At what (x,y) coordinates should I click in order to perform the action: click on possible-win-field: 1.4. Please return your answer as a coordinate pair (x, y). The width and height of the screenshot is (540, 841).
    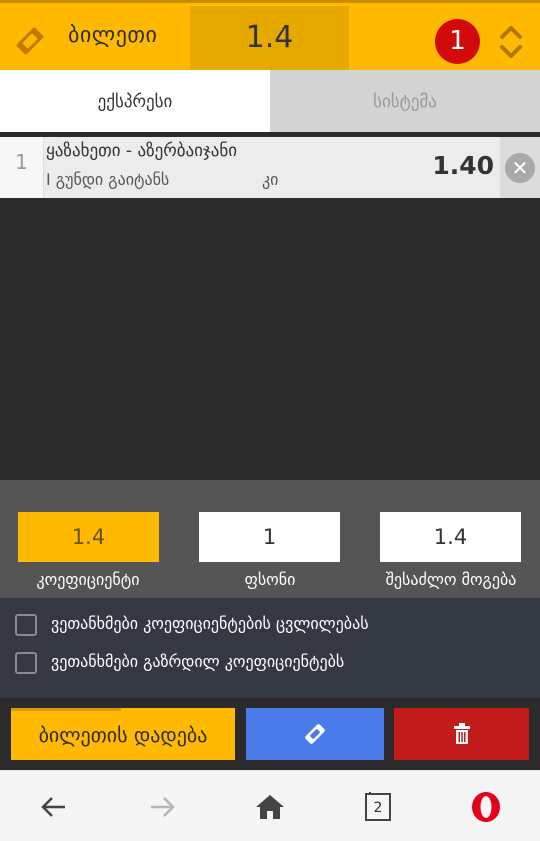
    Looking at the image, I should click on (450, 537).